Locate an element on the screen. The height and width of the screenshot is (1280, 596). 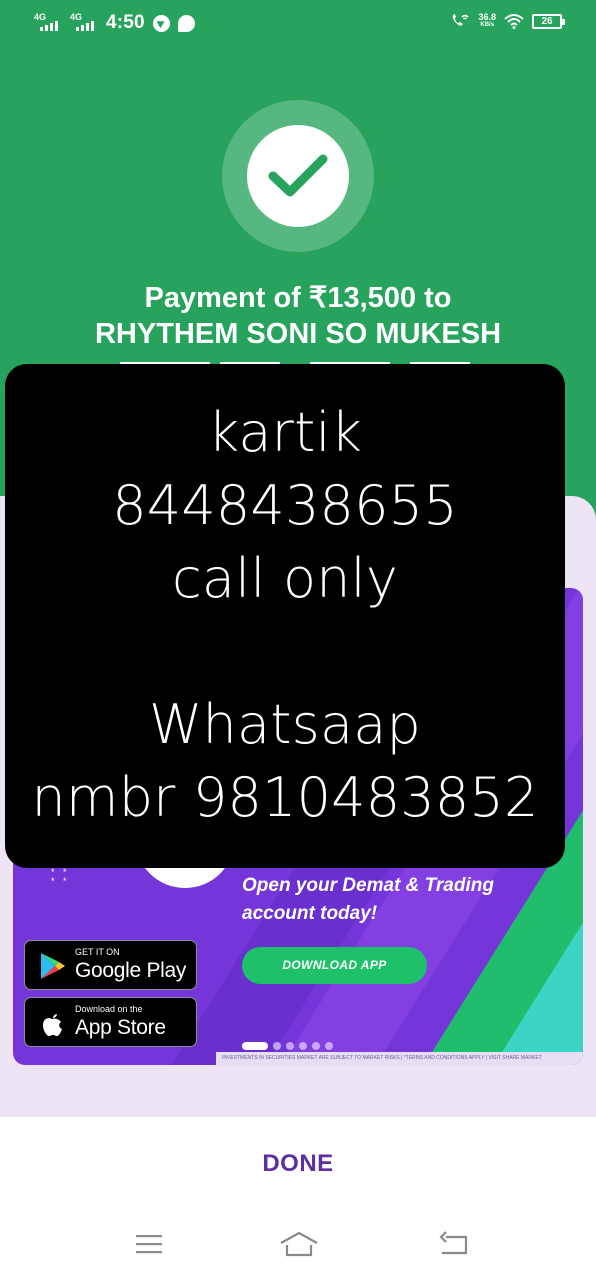
overlay-line: Whatsaap is located at coordinates (285, 724).